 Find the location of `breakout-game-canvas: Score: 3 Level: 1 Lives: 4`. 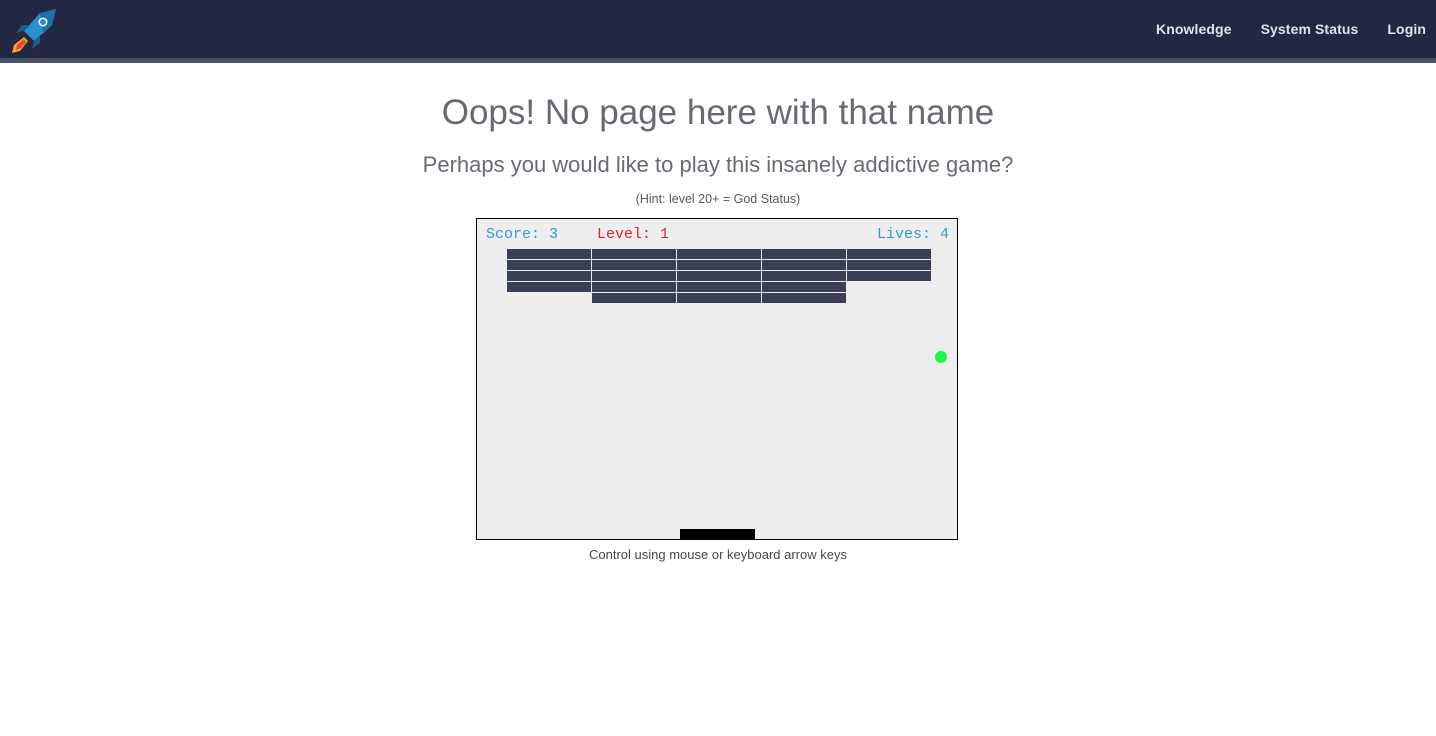

breakout-game-canvas: Score: 3 Level: 1 Lives: 4 is located at coordinates (717, 379).